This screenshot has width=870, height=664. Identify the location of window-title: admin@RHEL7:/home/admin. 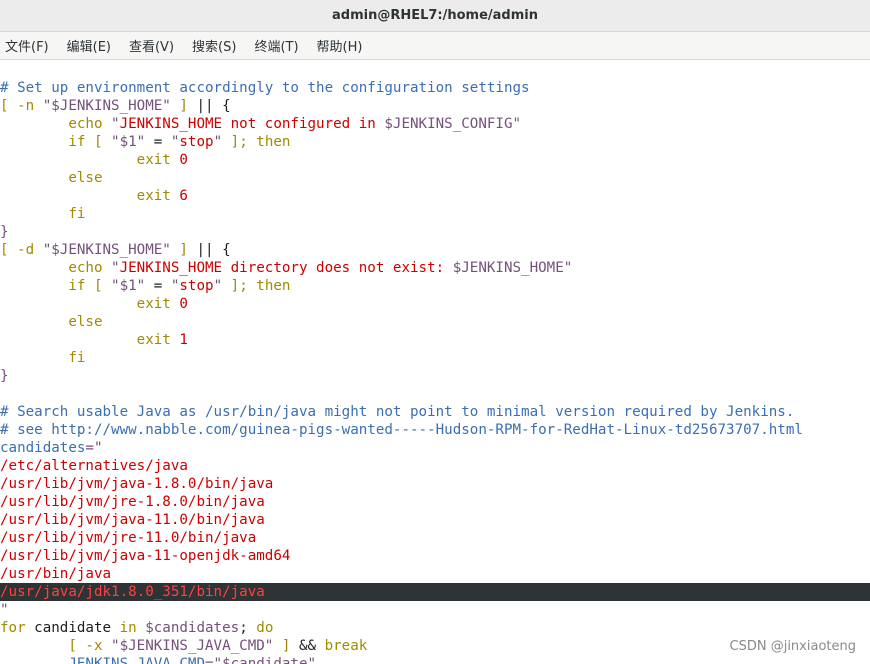
(434, 15).